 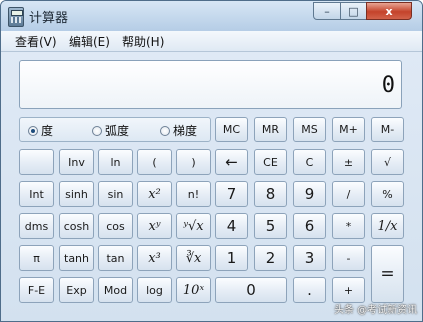 I want to click on square-key: x², so click(x=154, y=194).